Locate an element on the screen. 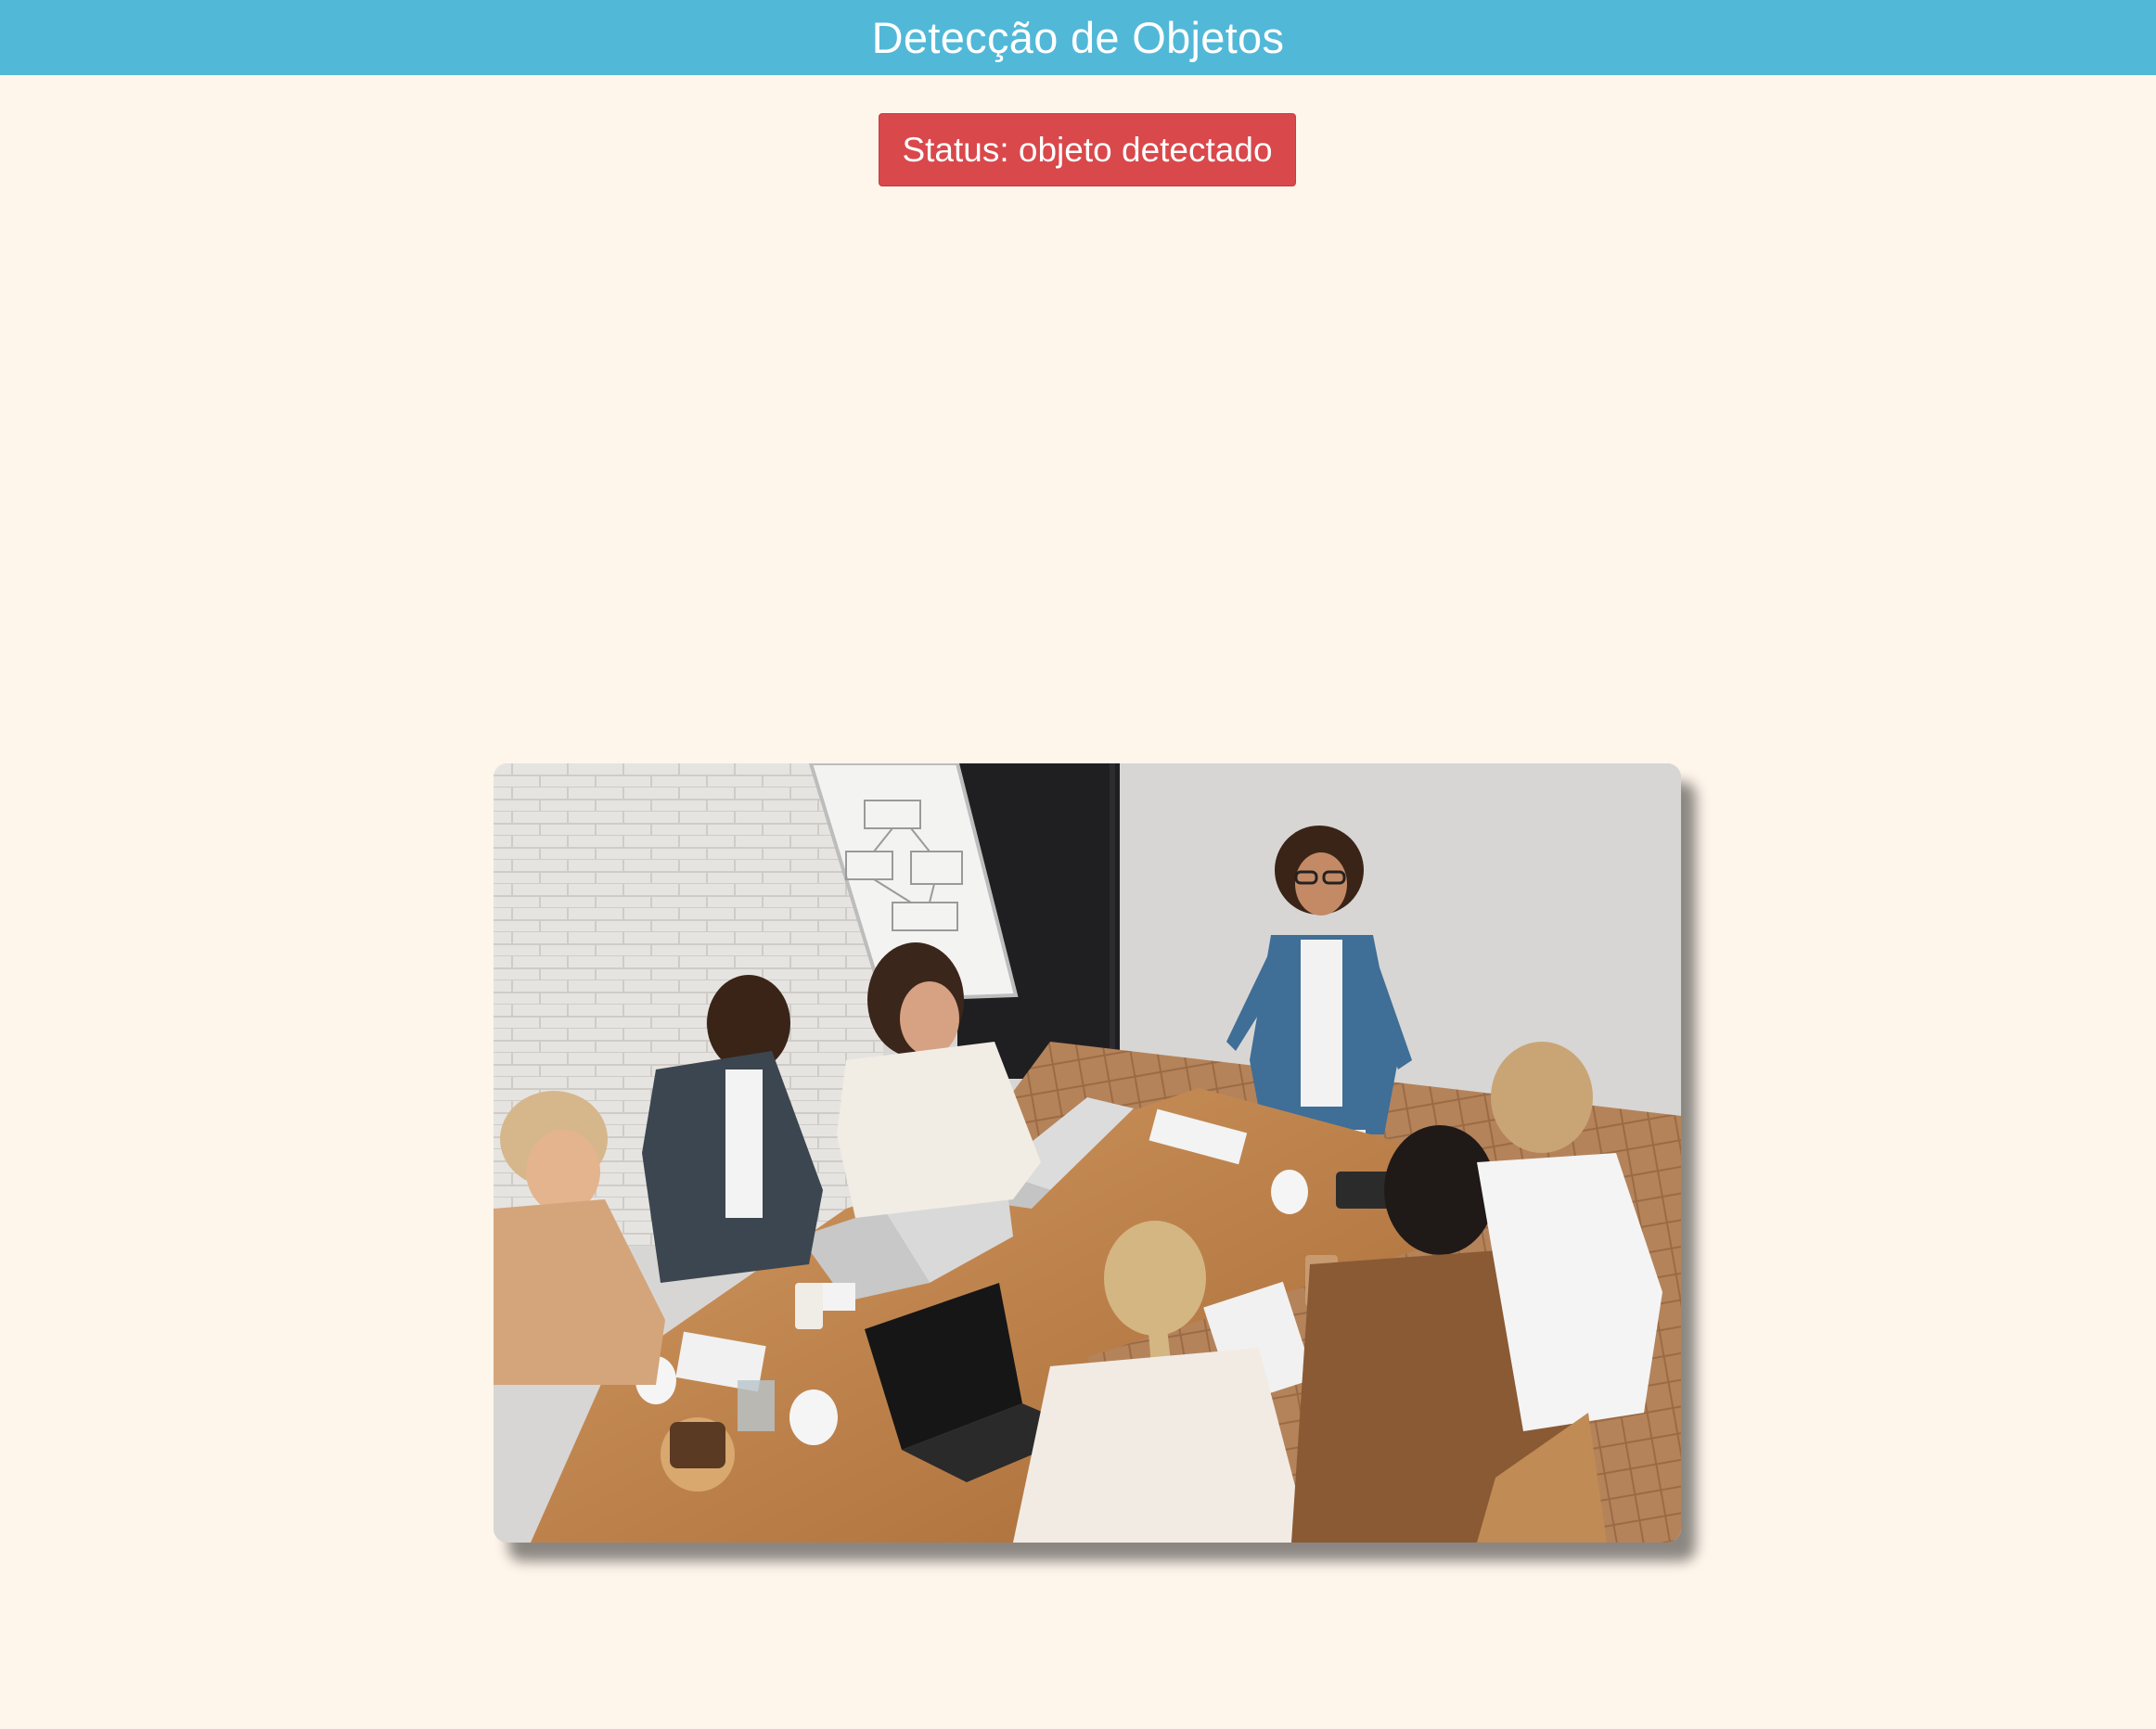  app-header: Detecção de Objetos is located at coordinates (1078, 37).